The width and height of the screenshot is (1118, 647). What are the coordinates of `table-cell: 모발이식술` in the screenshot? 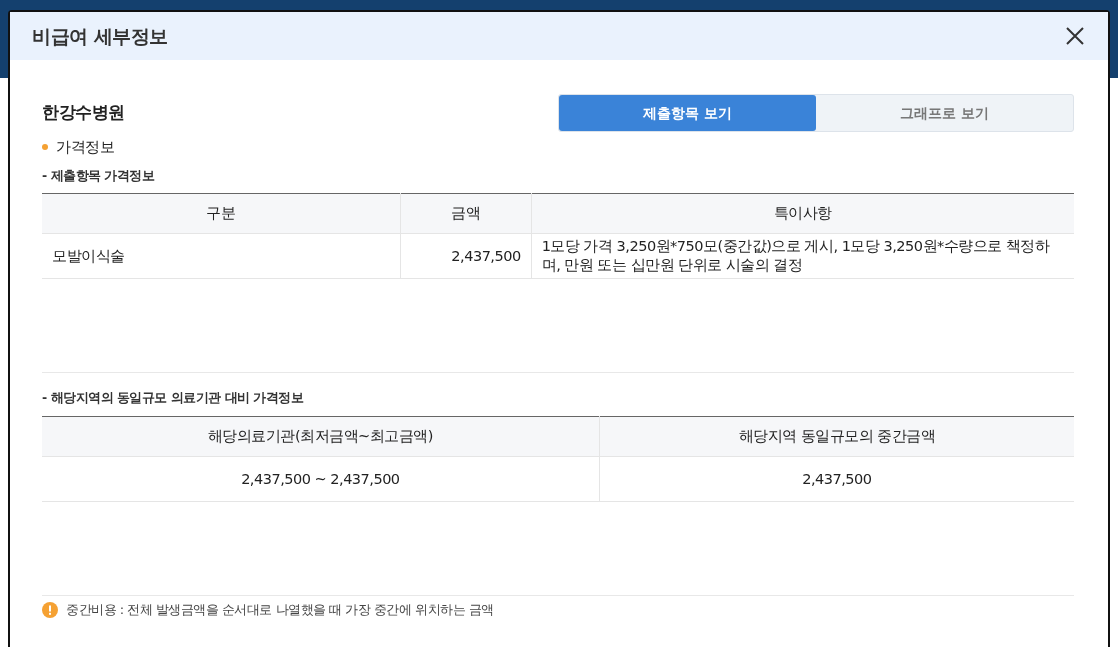 It's located at (221, 256).